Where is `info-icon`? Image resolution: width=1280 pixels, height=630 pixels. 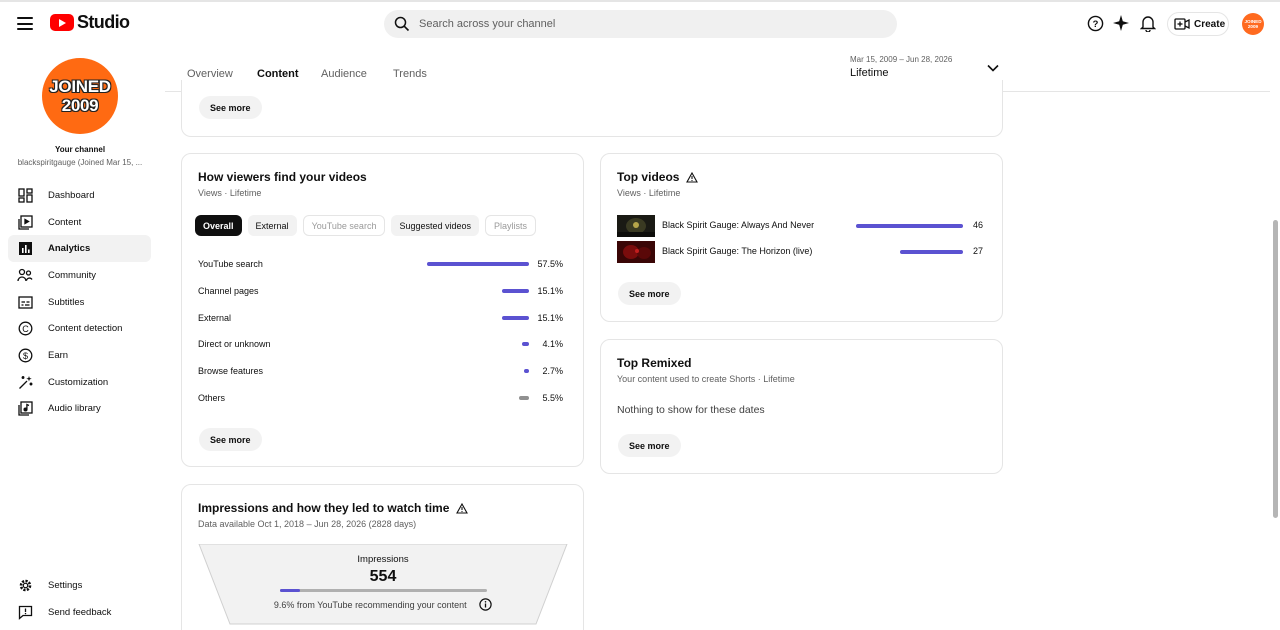
info-icon is located at coordinates (485, 604).